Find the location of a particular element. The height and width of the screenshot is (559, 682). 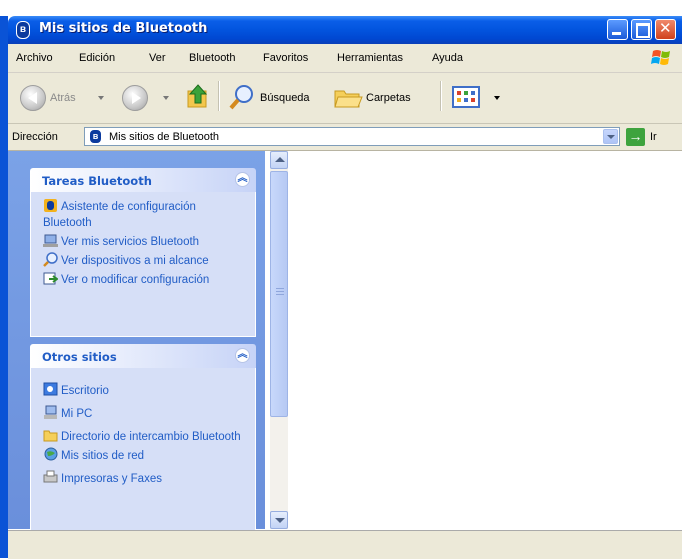

vertical-scrollbar is located at coordinates (279, 340).